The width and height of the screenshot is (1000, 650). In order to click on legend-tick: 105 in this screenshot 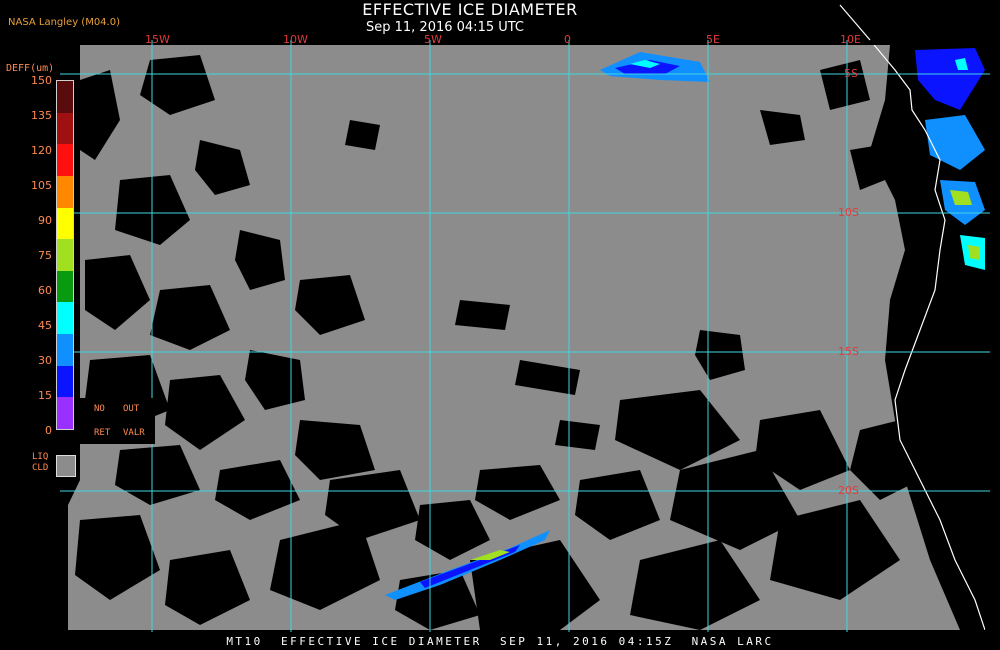, I will do `click(41, 185)`.